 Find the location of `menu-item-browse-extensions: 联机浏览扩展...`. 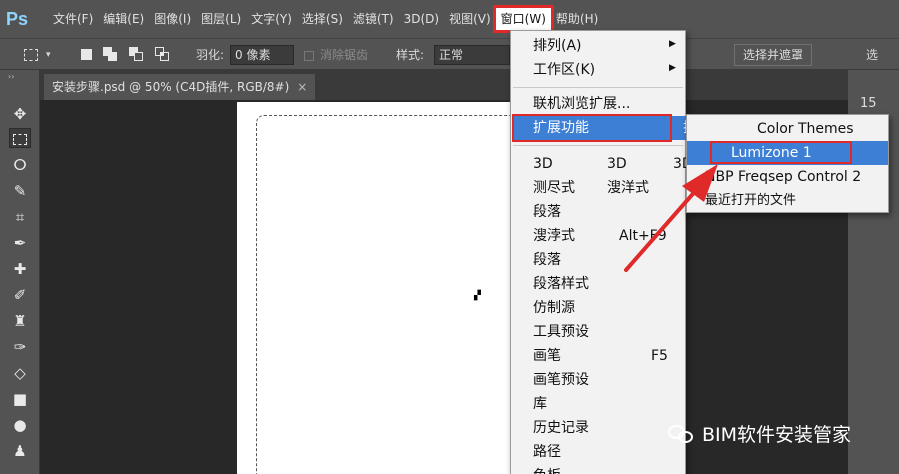

menu-item-browse-extensions: 联机浏览扩展... is located at coordinates (581, 104).